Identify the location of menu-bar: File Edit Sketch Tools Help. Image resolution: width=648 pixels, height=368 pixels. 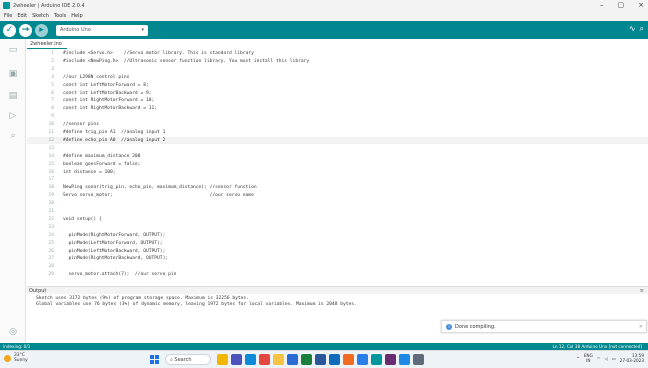
(324, 16).